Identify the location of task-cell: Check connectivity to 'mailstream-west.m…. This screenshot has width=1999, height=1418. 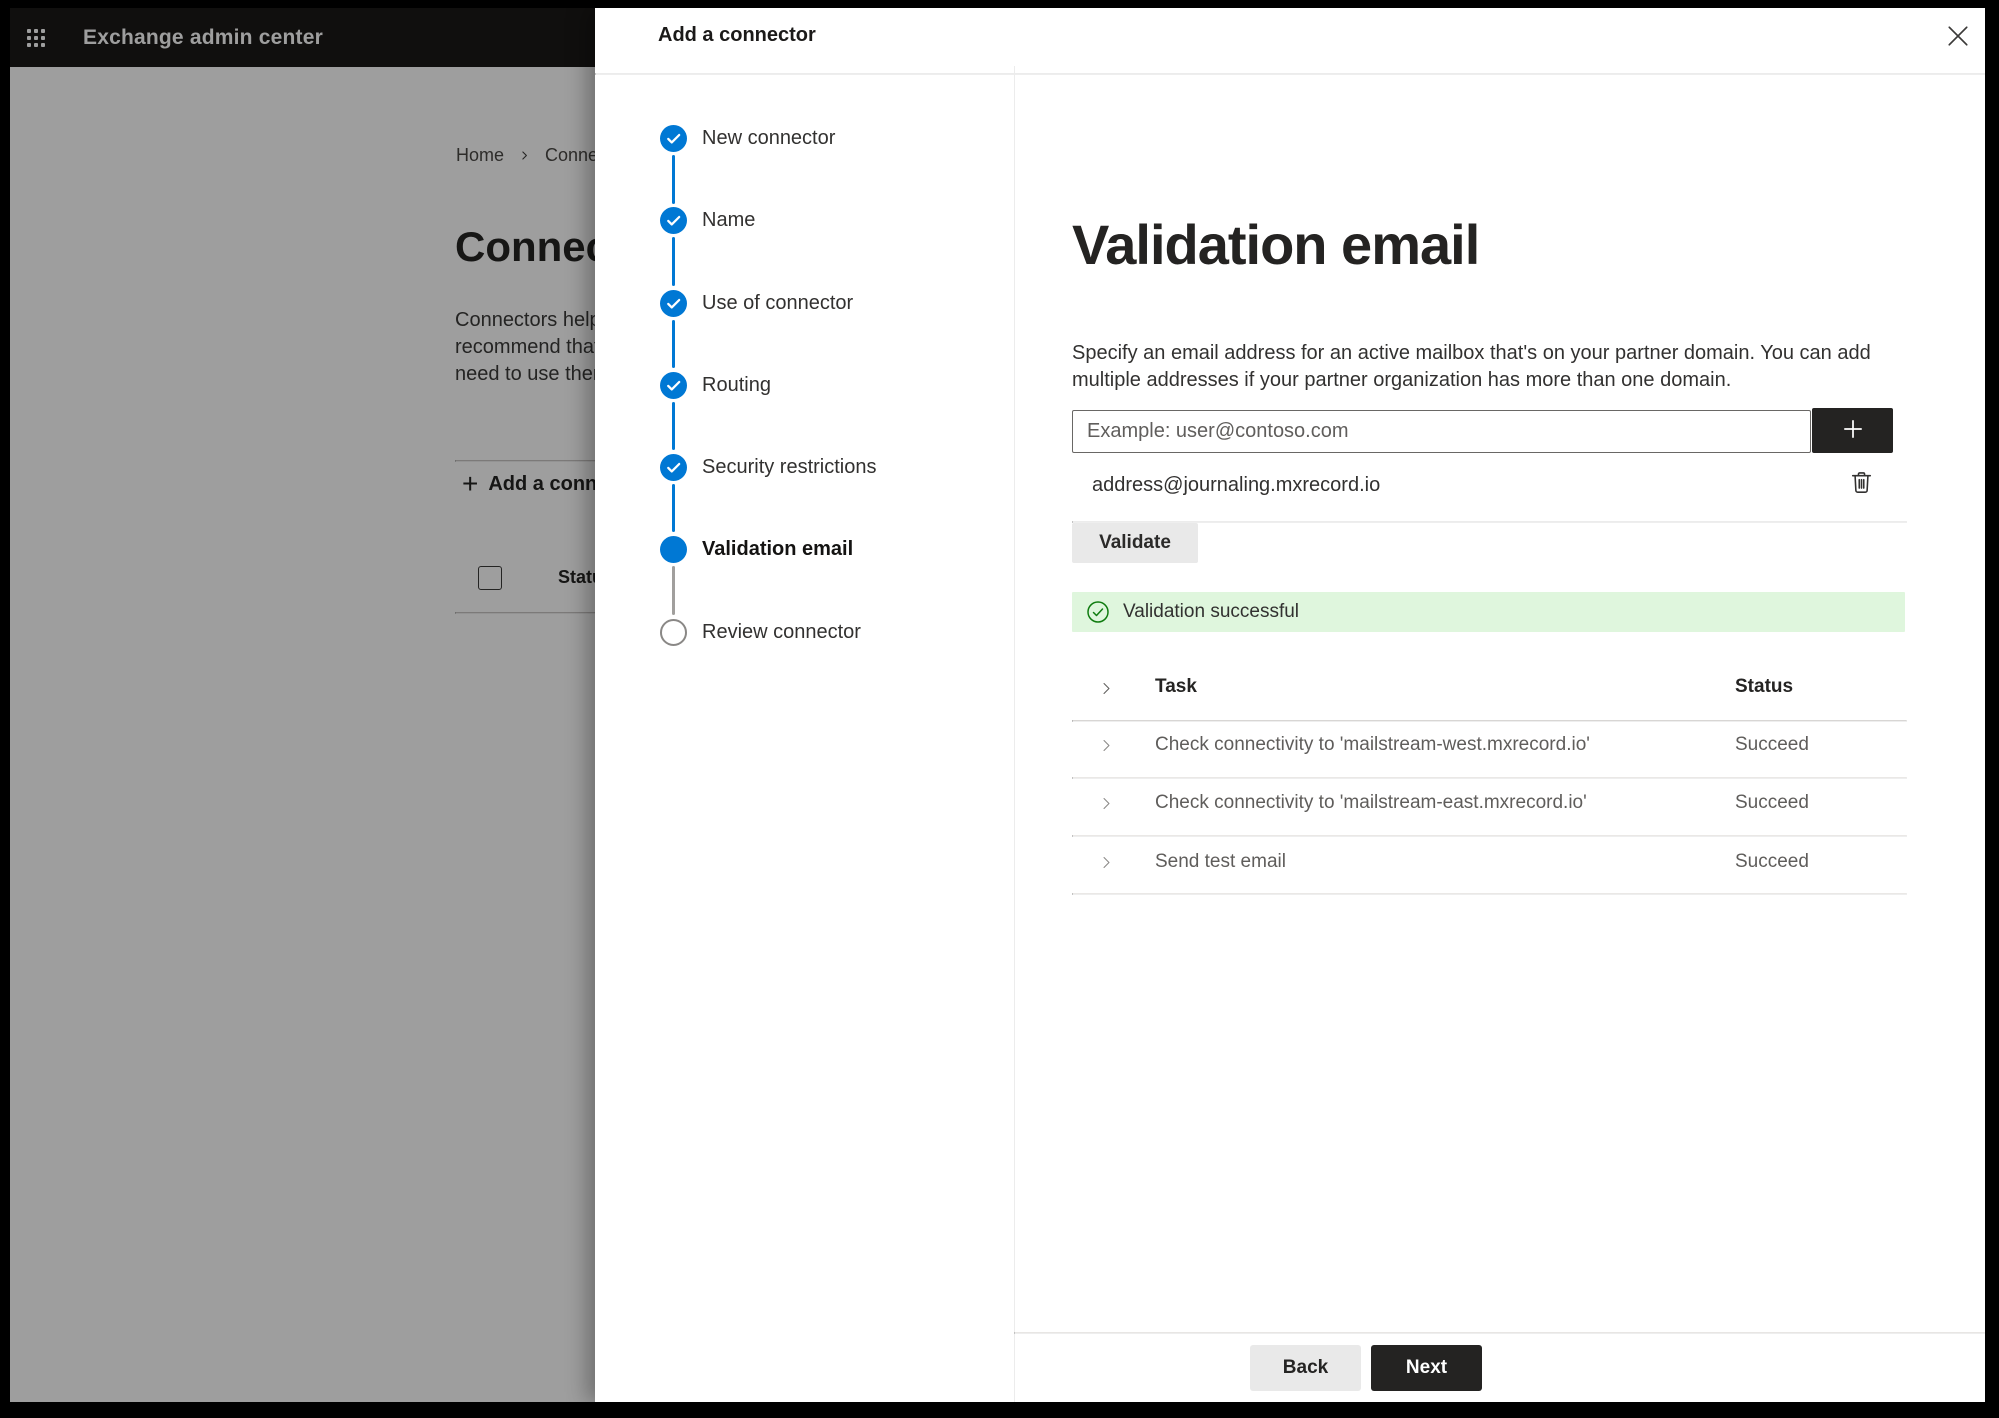
(1372, 744).